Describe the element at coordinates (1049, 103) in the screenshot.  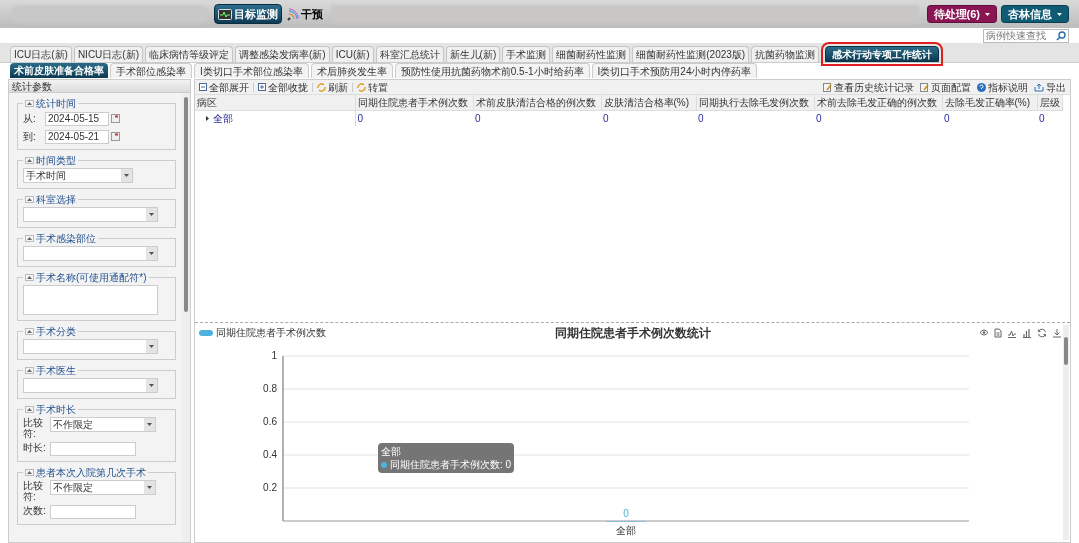
I see `column-header: 层级` at that location.